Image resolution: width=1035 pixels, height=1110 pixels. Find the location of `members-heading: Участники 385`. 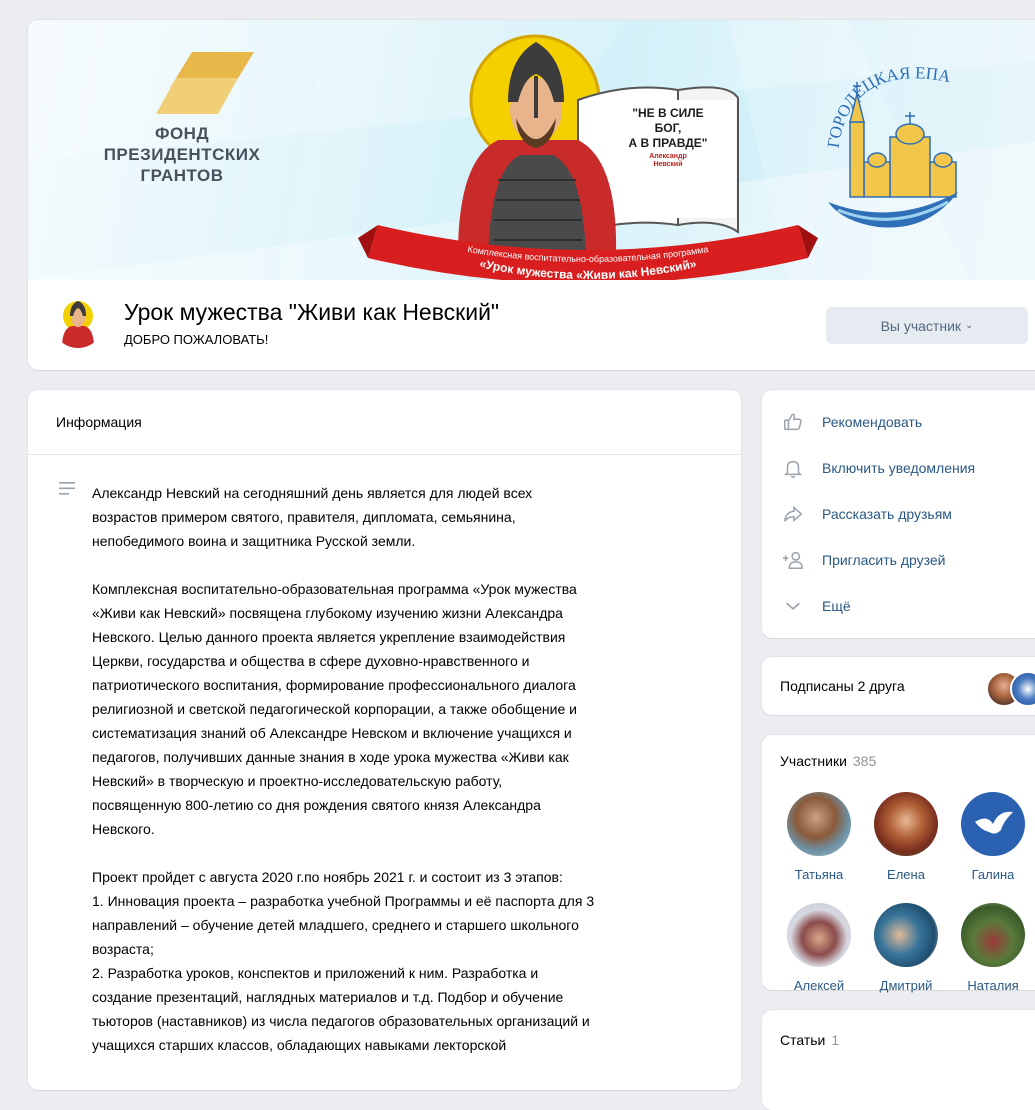

members-heading: Участники 385 is located at coordinates (828, 761).